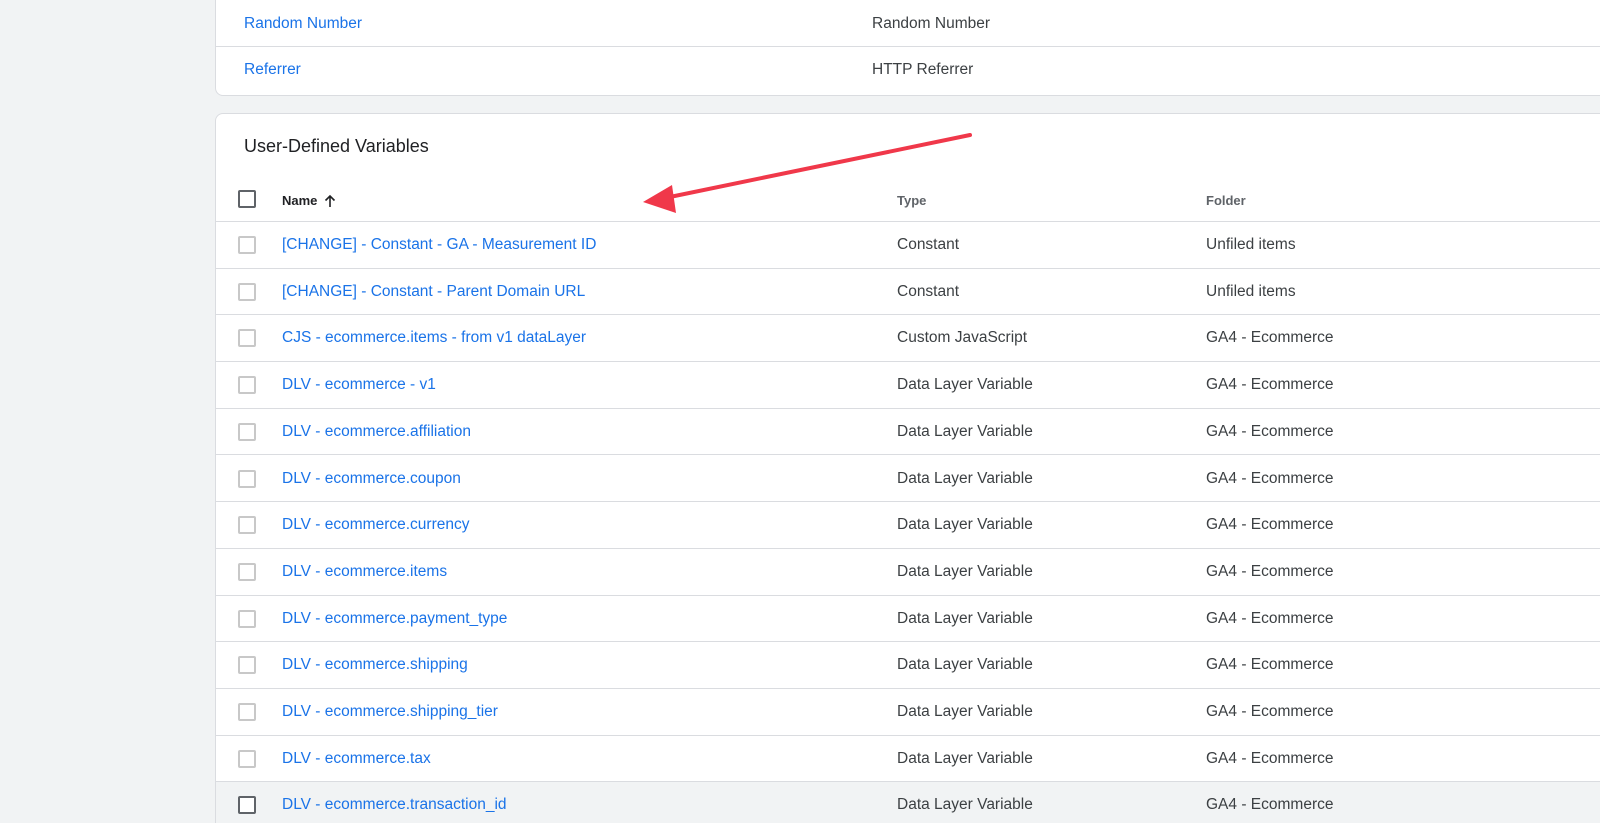  Describe the element at coordinates (303, 24) in the screenshot. I see `variable-name-link: Random Number` at that location.